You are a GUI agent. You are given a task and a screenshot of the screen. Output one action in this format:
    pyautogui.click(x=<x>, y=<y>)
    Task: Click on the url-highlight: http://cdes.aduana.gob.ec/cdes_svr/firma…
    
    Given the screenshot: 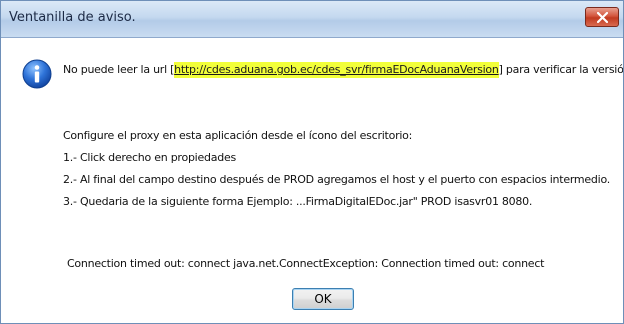 What is the action you would take?
    pyautogui.click(x=336, y=70)
    